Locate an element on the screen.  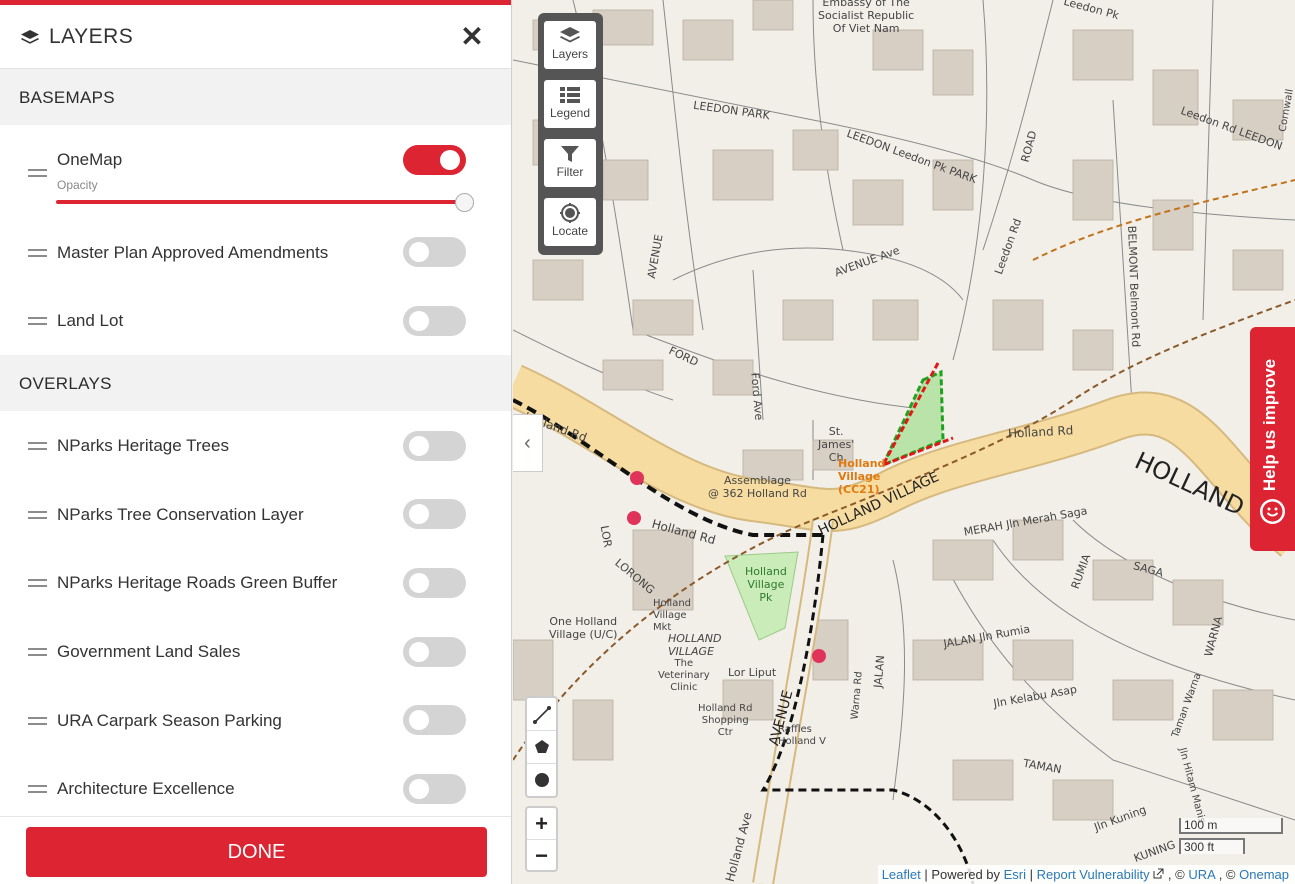
zoom-in-button: + is located at coordinates (541, 824).